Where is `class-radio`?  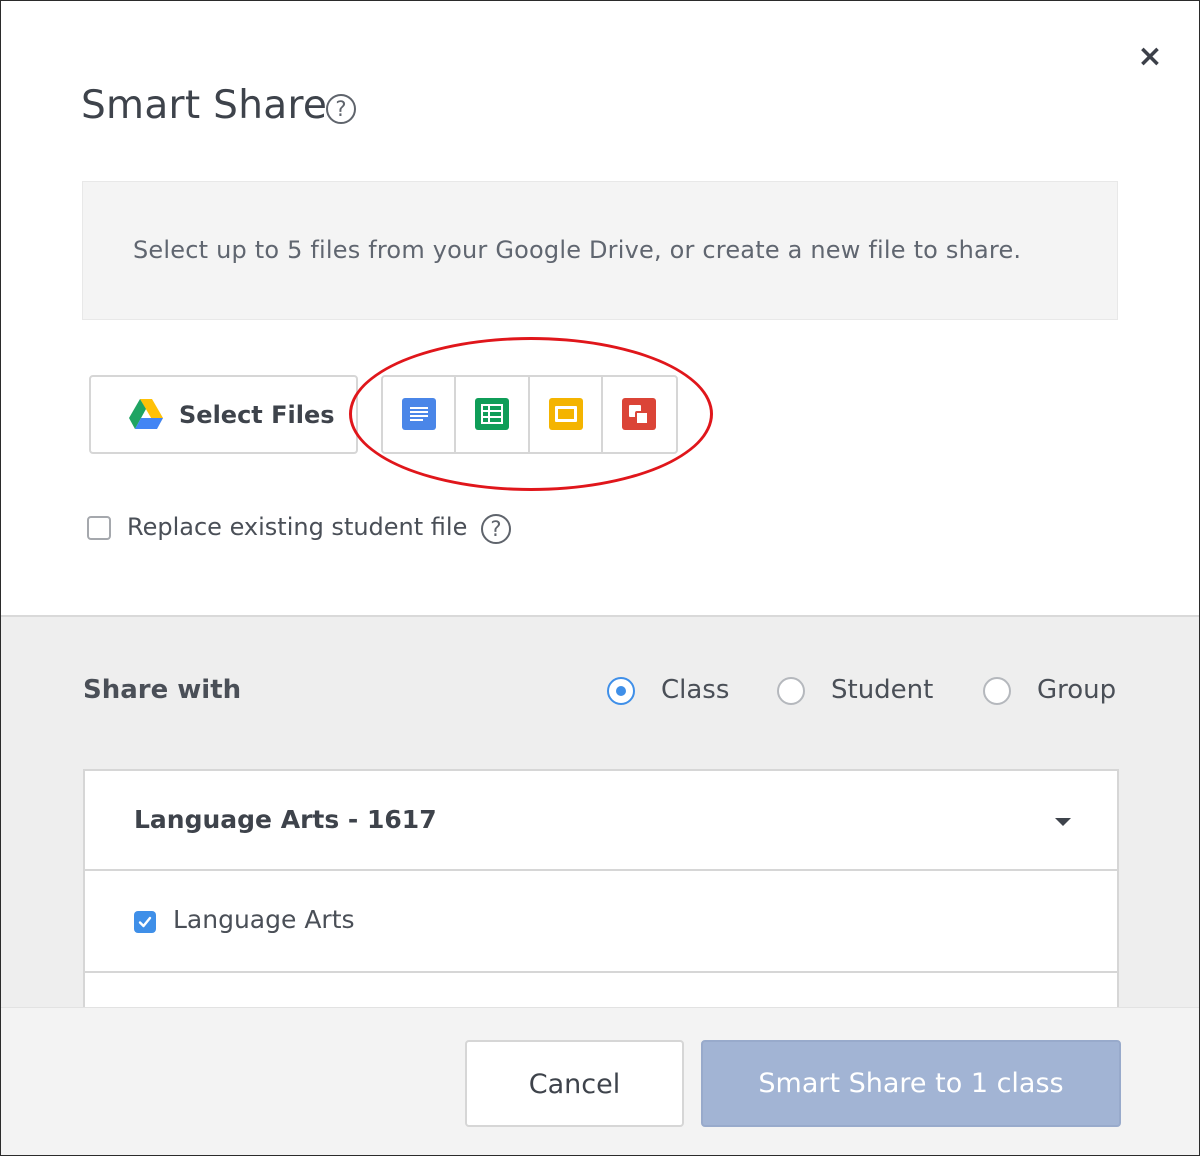 class-radio is located at coordinates (621, 691).